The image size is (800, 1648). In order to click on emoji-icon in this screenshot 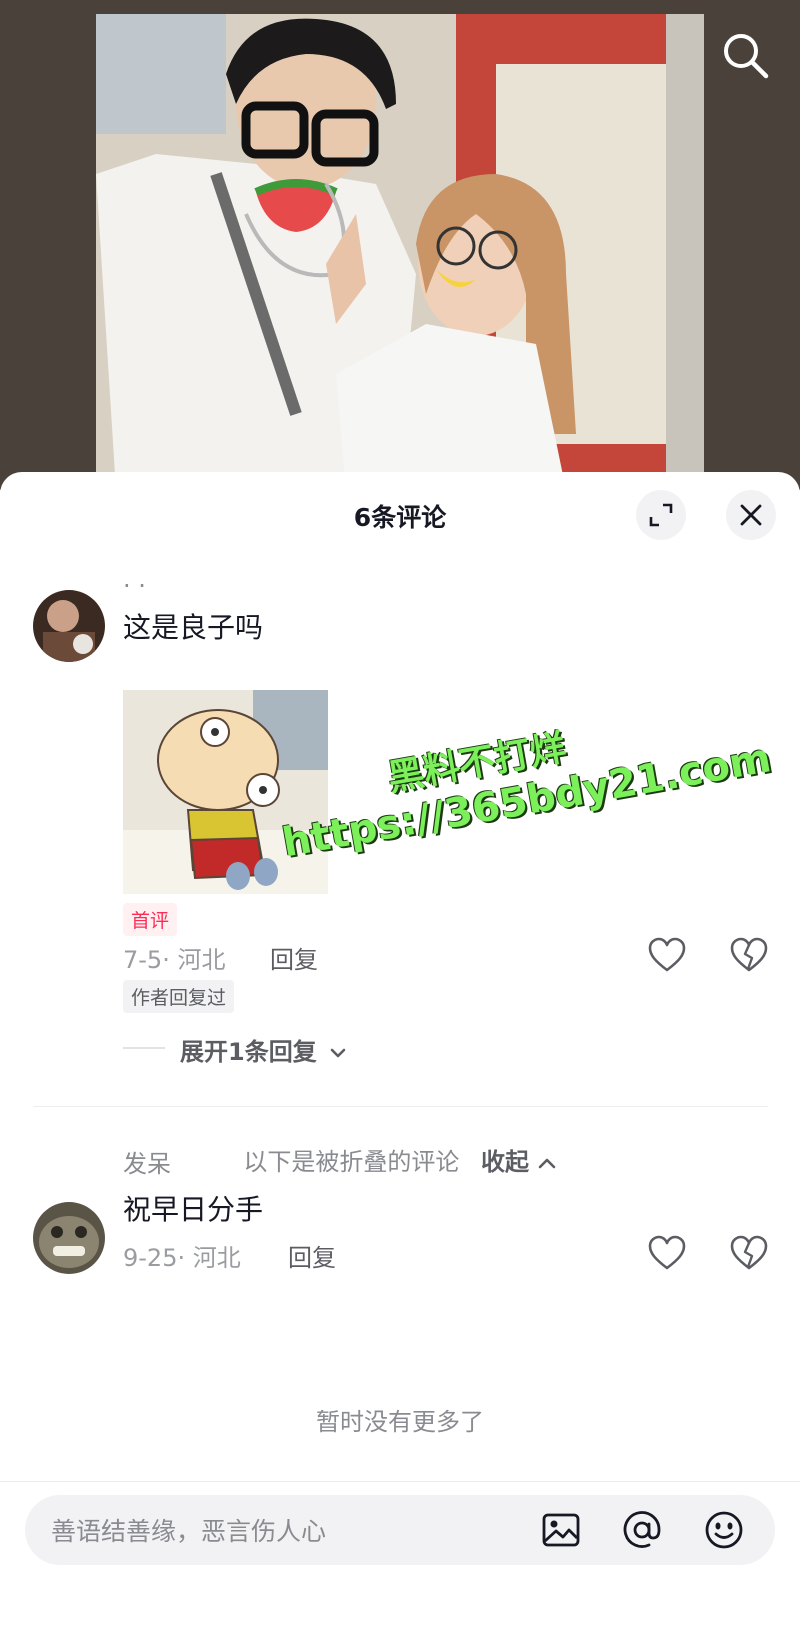, I will do `click(724, 1530)`.